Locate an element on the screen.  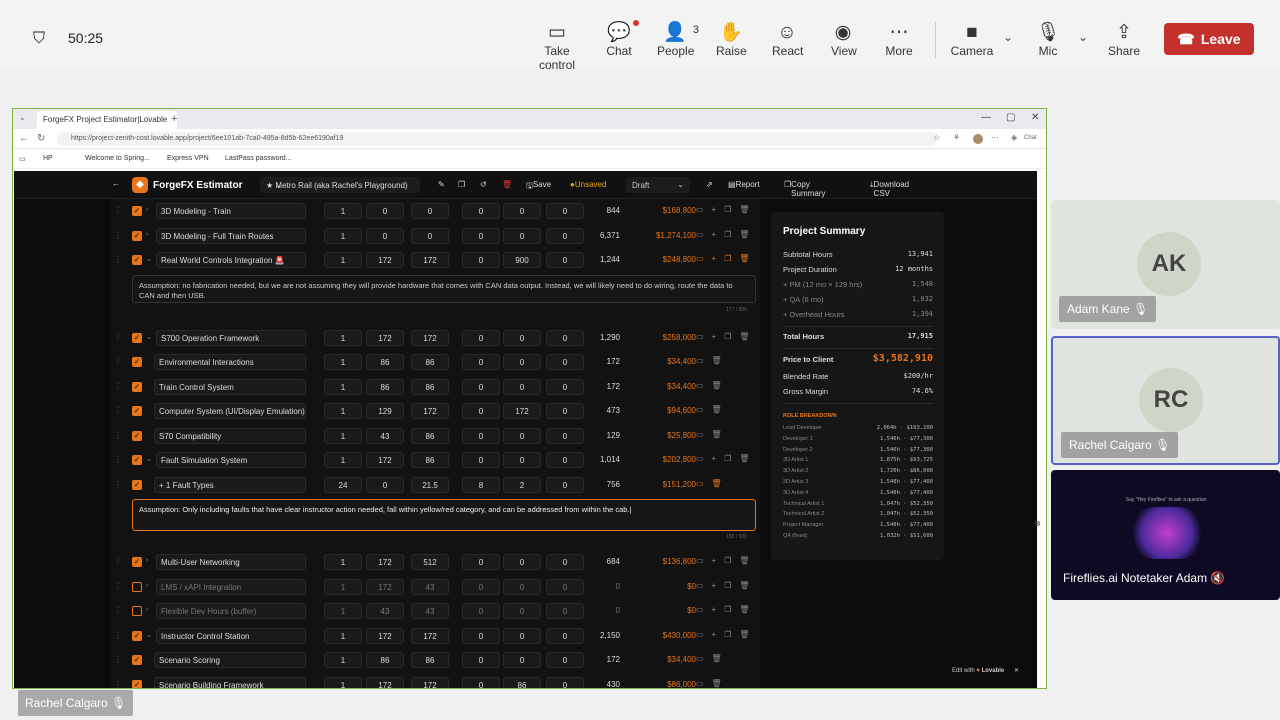
item-name-field: Train Control System is located at coordinates (230, 386).